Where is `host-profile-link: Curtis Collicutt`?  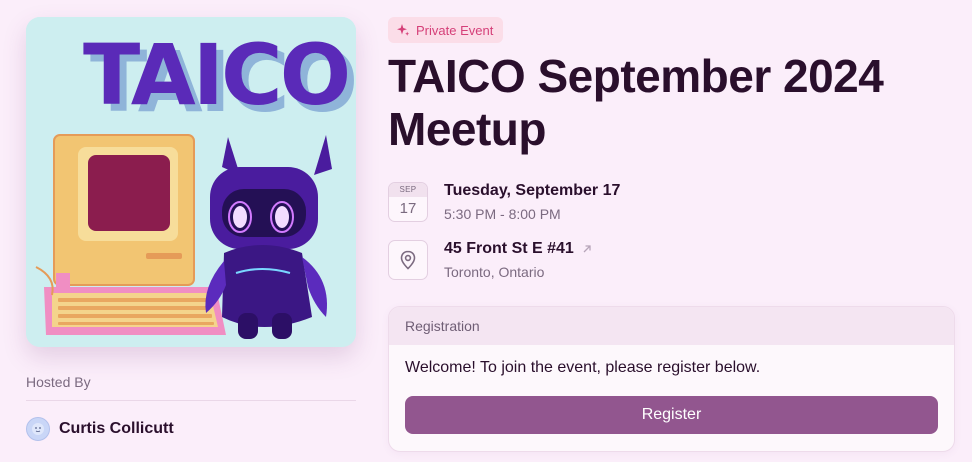
host-profile-link: Curtis Collicutt is located at coordinates (100, 429).